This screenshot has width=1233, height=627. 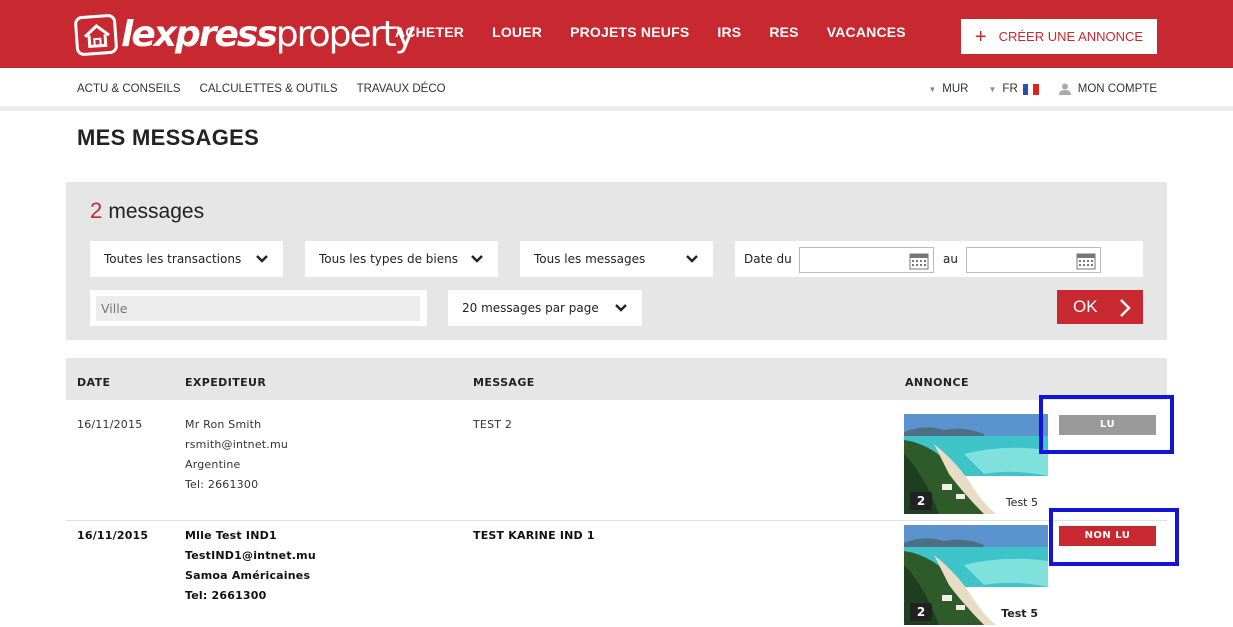 What do you see at coordinates (388, 259) in the screenshot?
I see `property-types-select-value: Tous les types de biens` at bounding box center [388, 259].